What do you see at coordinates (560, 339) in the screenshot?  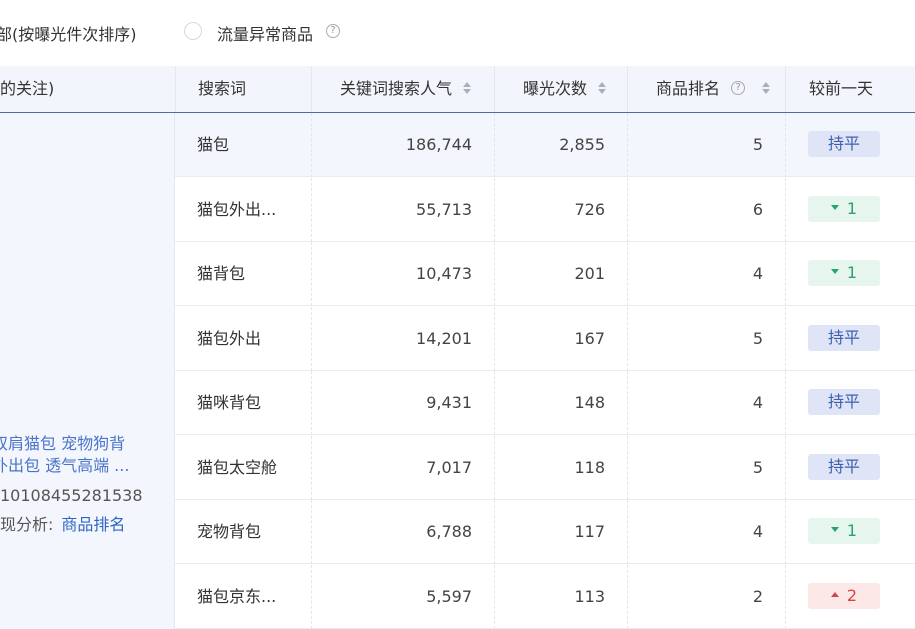 I see `exposure-cell: 167` at bounding box center [560, 339].